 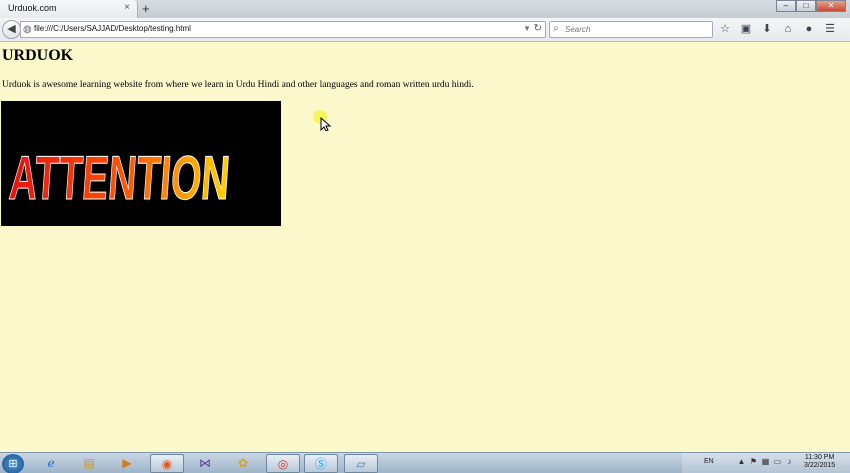 What do you see at coordinates (38, 55) in the screenshot?
I see `page-title: URDUOK` at bounding box center [38, 55].